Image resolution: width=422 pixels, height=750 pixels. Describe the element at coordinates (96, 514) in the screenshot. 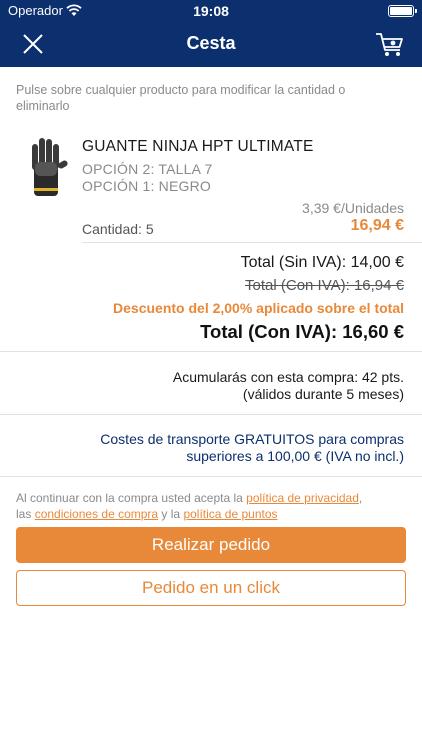

I see `purchase-conditions-link: condiciones de compra` at that location.